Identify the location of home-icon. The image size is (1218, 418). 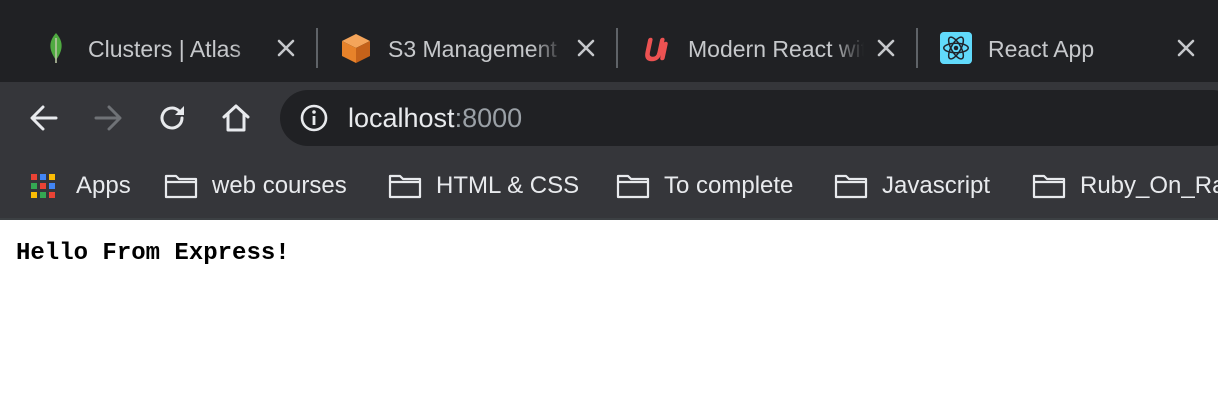
(236, 118).